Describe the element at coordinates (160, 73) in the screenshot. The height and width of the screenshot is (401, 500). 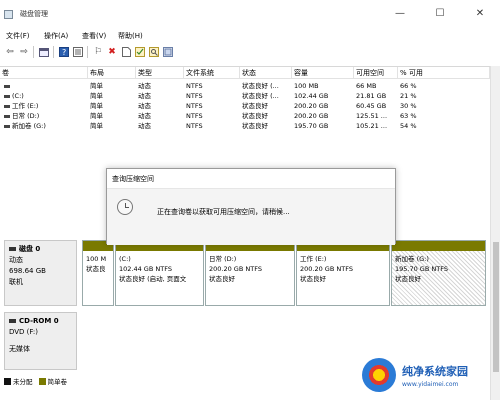
I see `col-header-type: 类型` at that location.